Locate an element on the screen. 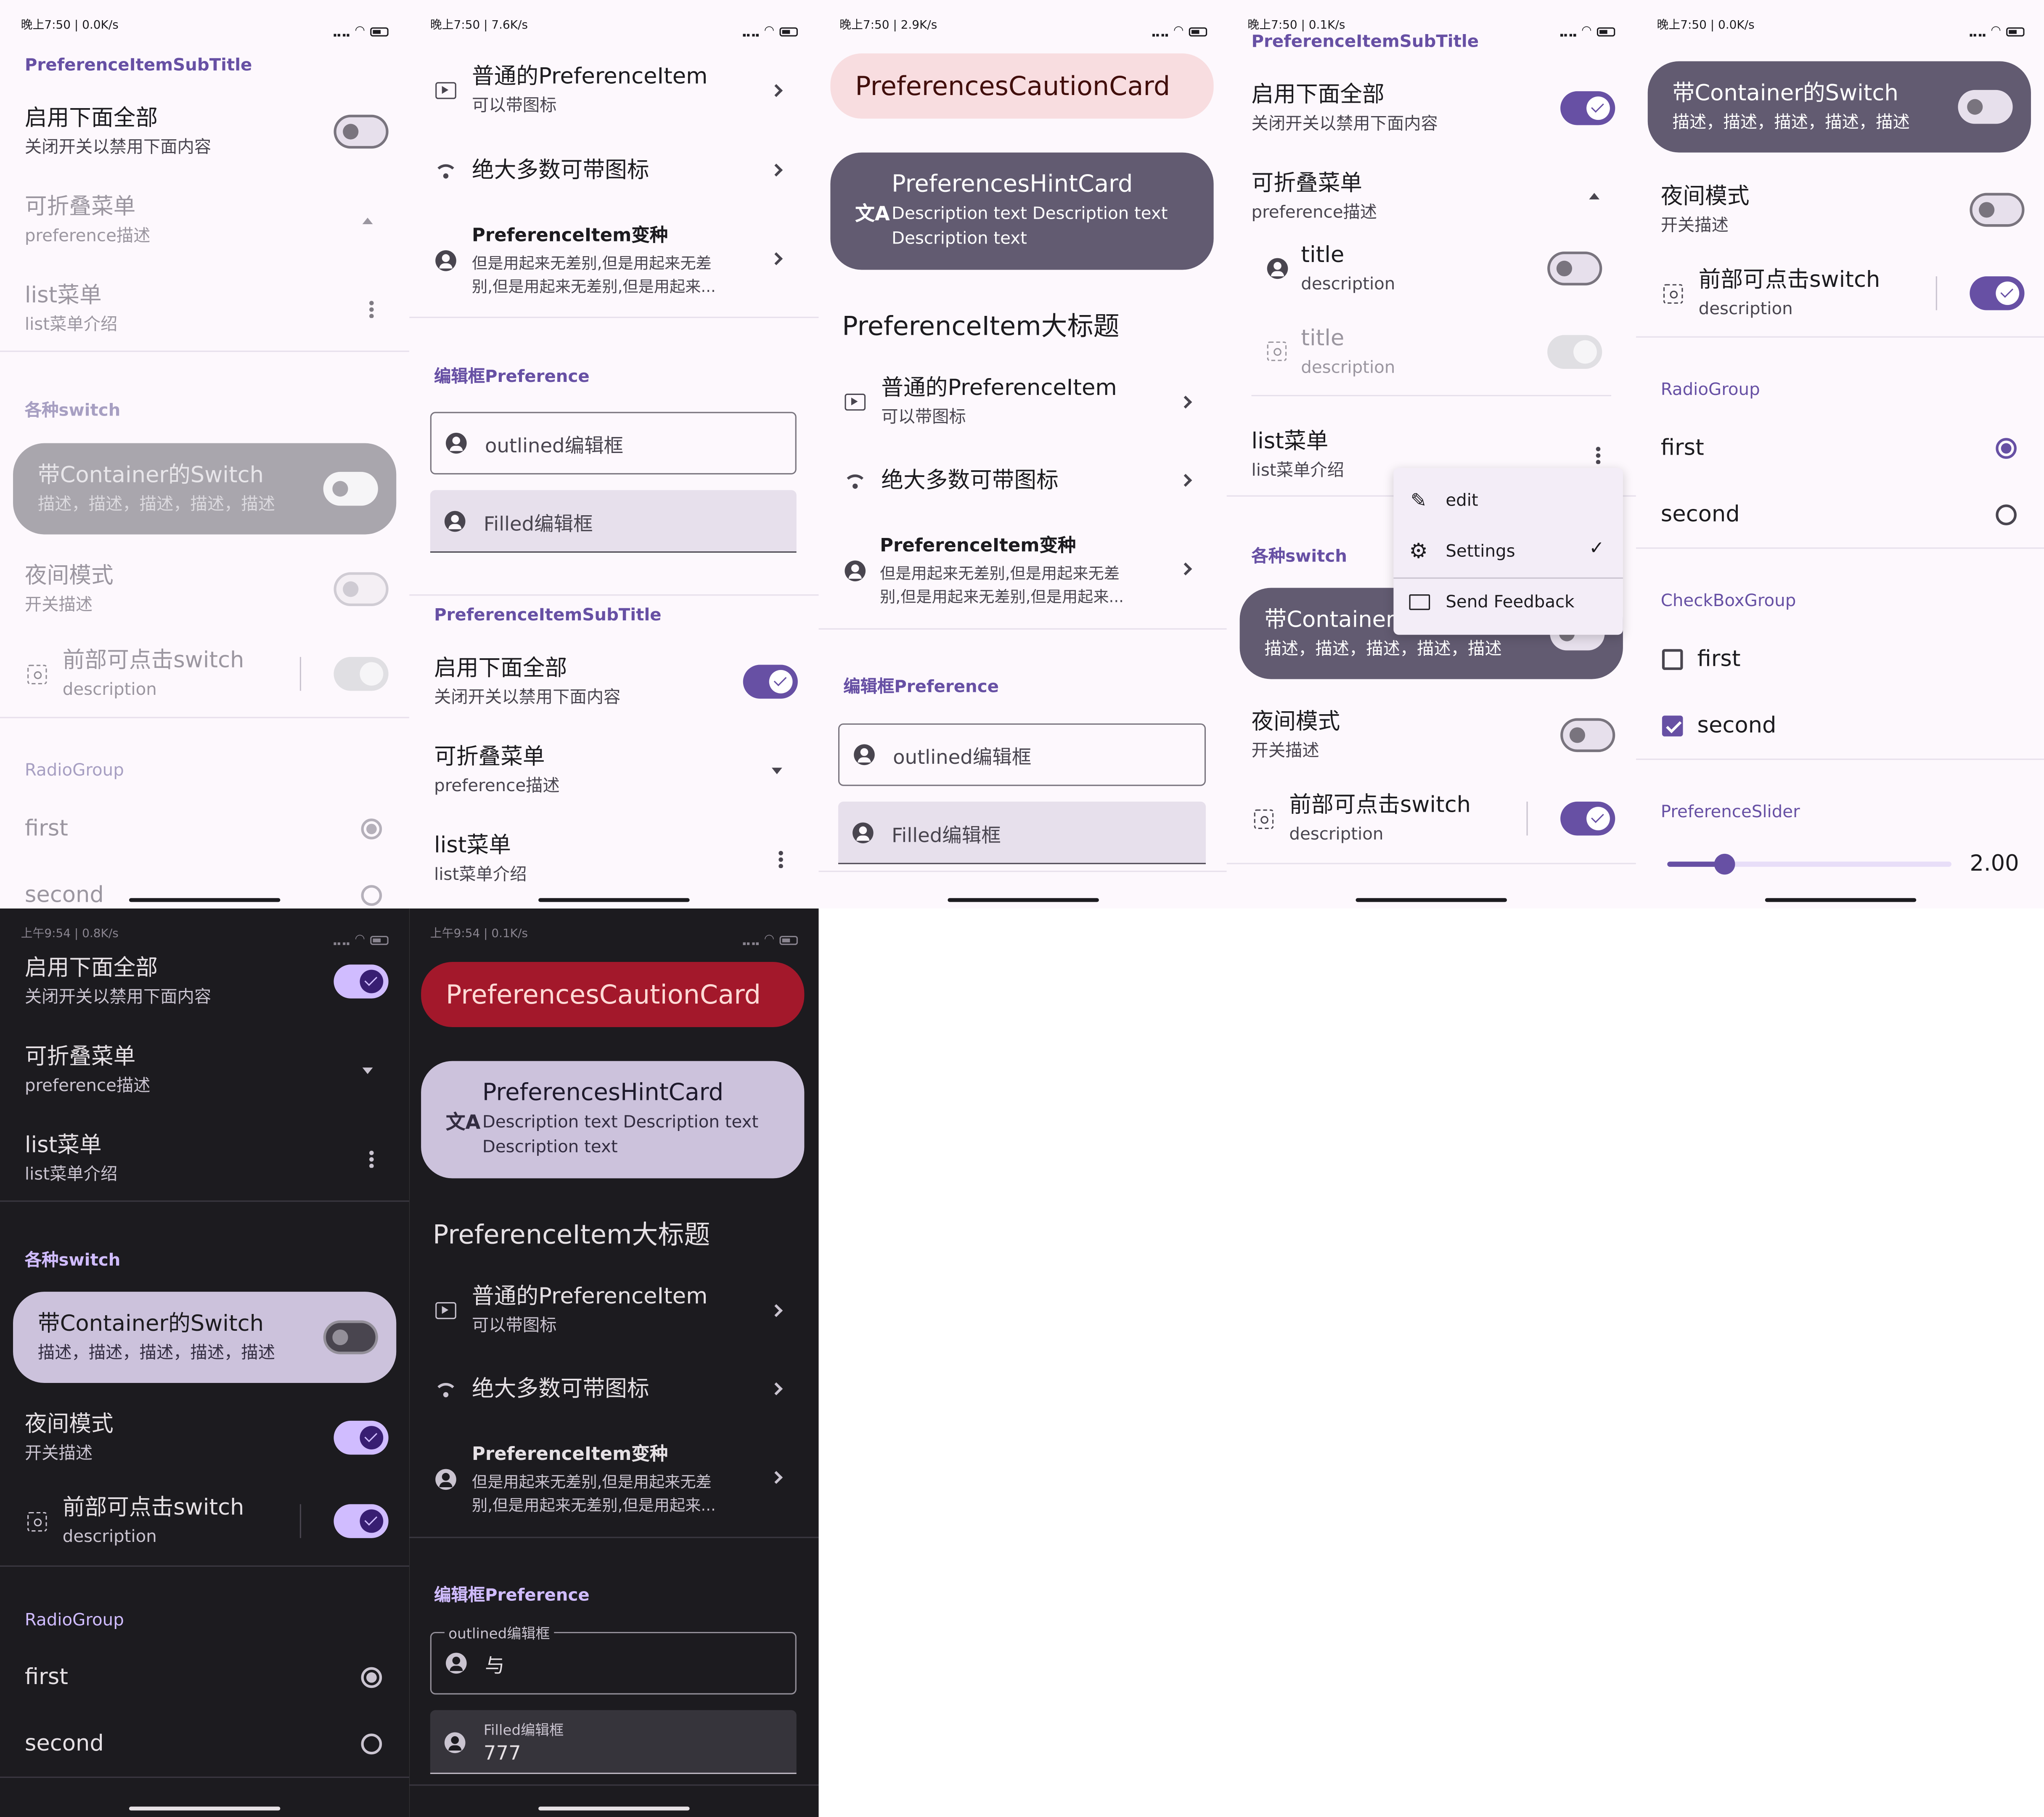 The image size is (2044, 1817). battery-icon is located at coordinates (1198, 31).